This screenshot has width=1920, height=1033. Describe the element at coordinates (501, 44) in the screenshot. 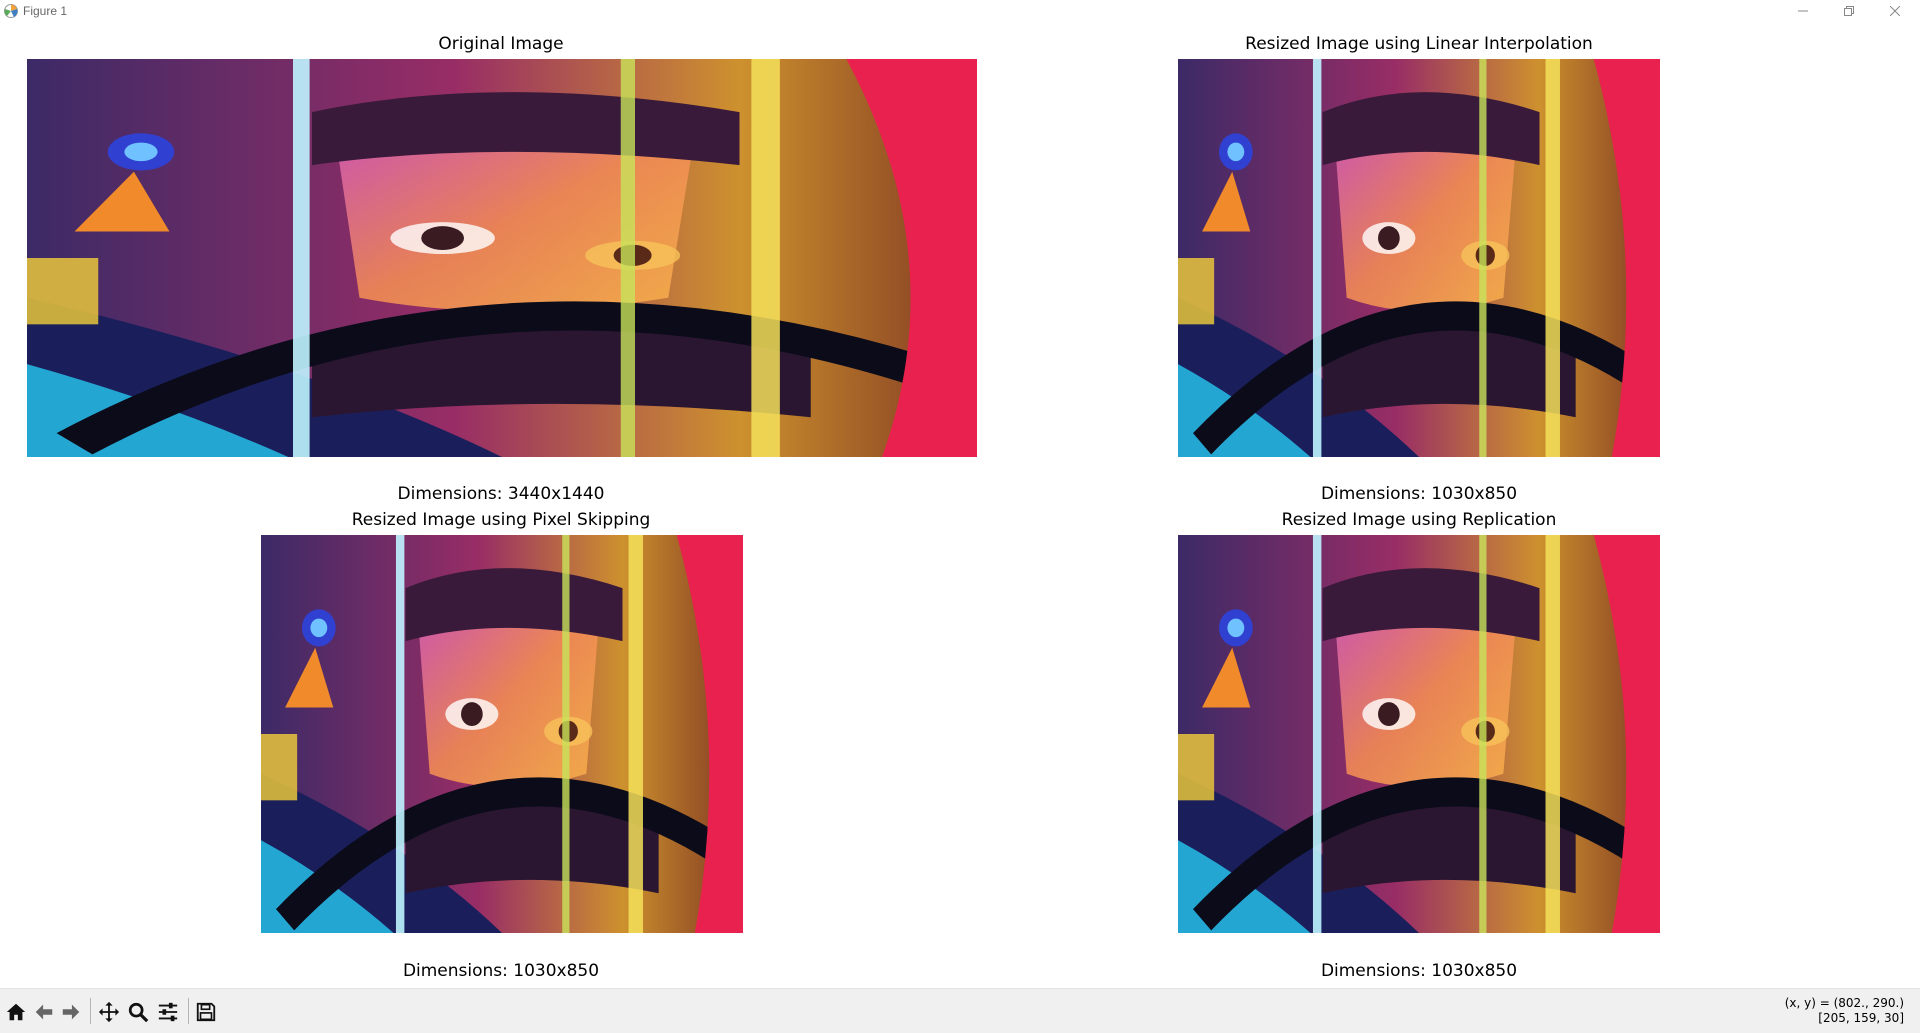

I see `subplot-title-original: Original Image` at that location.